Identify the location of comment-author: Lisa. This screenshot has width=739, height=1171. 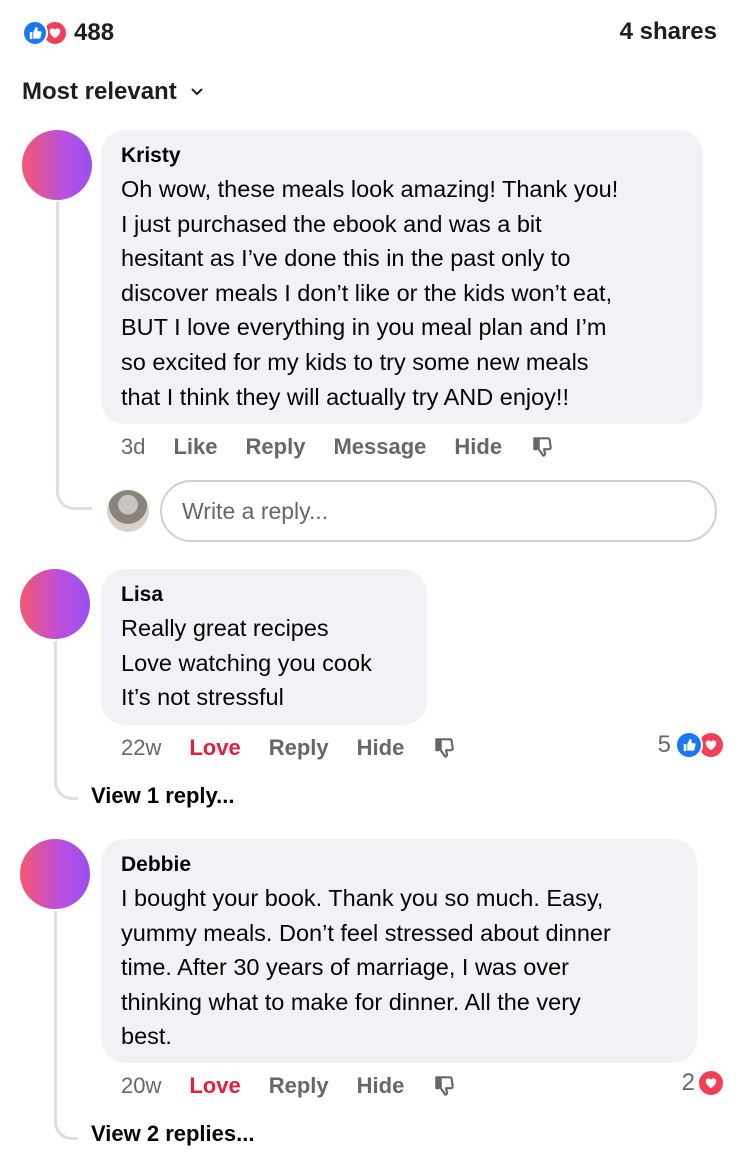
(264, 595).